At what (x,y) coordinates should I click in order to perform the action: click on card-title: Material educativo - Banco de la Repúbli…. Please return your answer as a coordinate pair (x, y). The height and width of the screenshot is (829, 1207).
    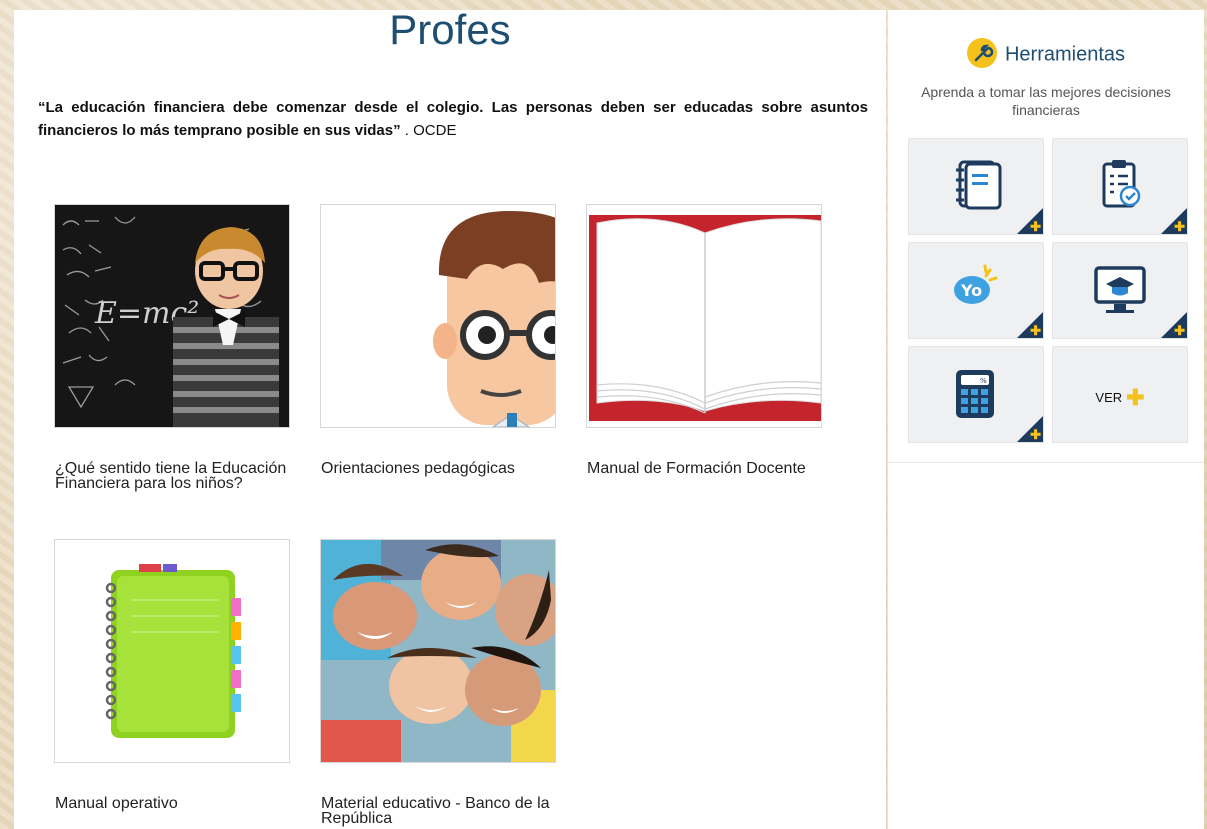
    Looking at the image, I should click on (438, 811).